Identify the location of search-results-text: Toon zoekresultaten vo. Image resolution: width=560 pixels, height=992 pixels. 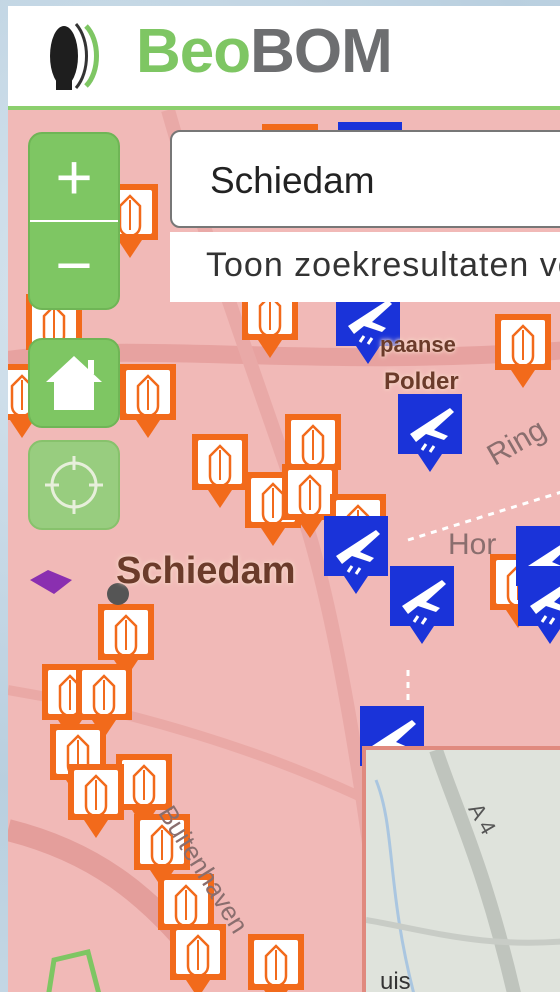
(383, 265).